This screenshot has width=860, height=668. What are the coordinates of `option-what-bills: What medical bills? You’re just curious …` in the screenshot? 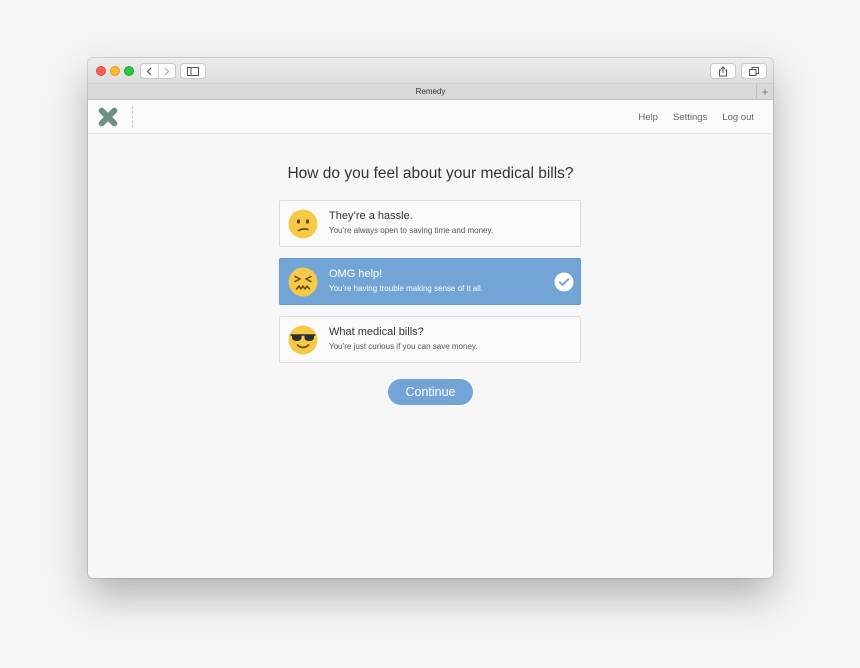 It's located at (430, 339).